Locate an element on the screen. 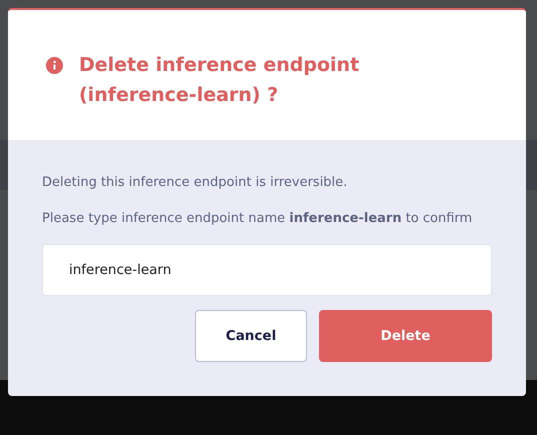 This screenshot has width=537, height=435. cancel-button: Cancel is located at coordinates (251, 336).